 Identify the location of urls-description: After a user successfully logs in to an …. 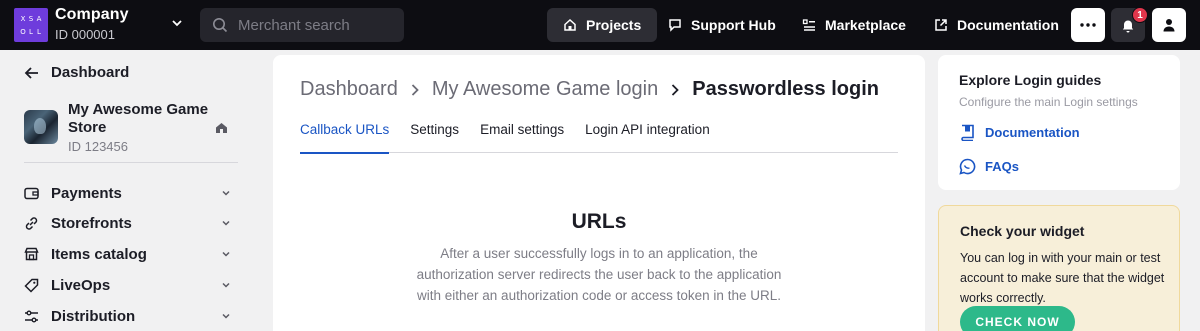
(599, 274).